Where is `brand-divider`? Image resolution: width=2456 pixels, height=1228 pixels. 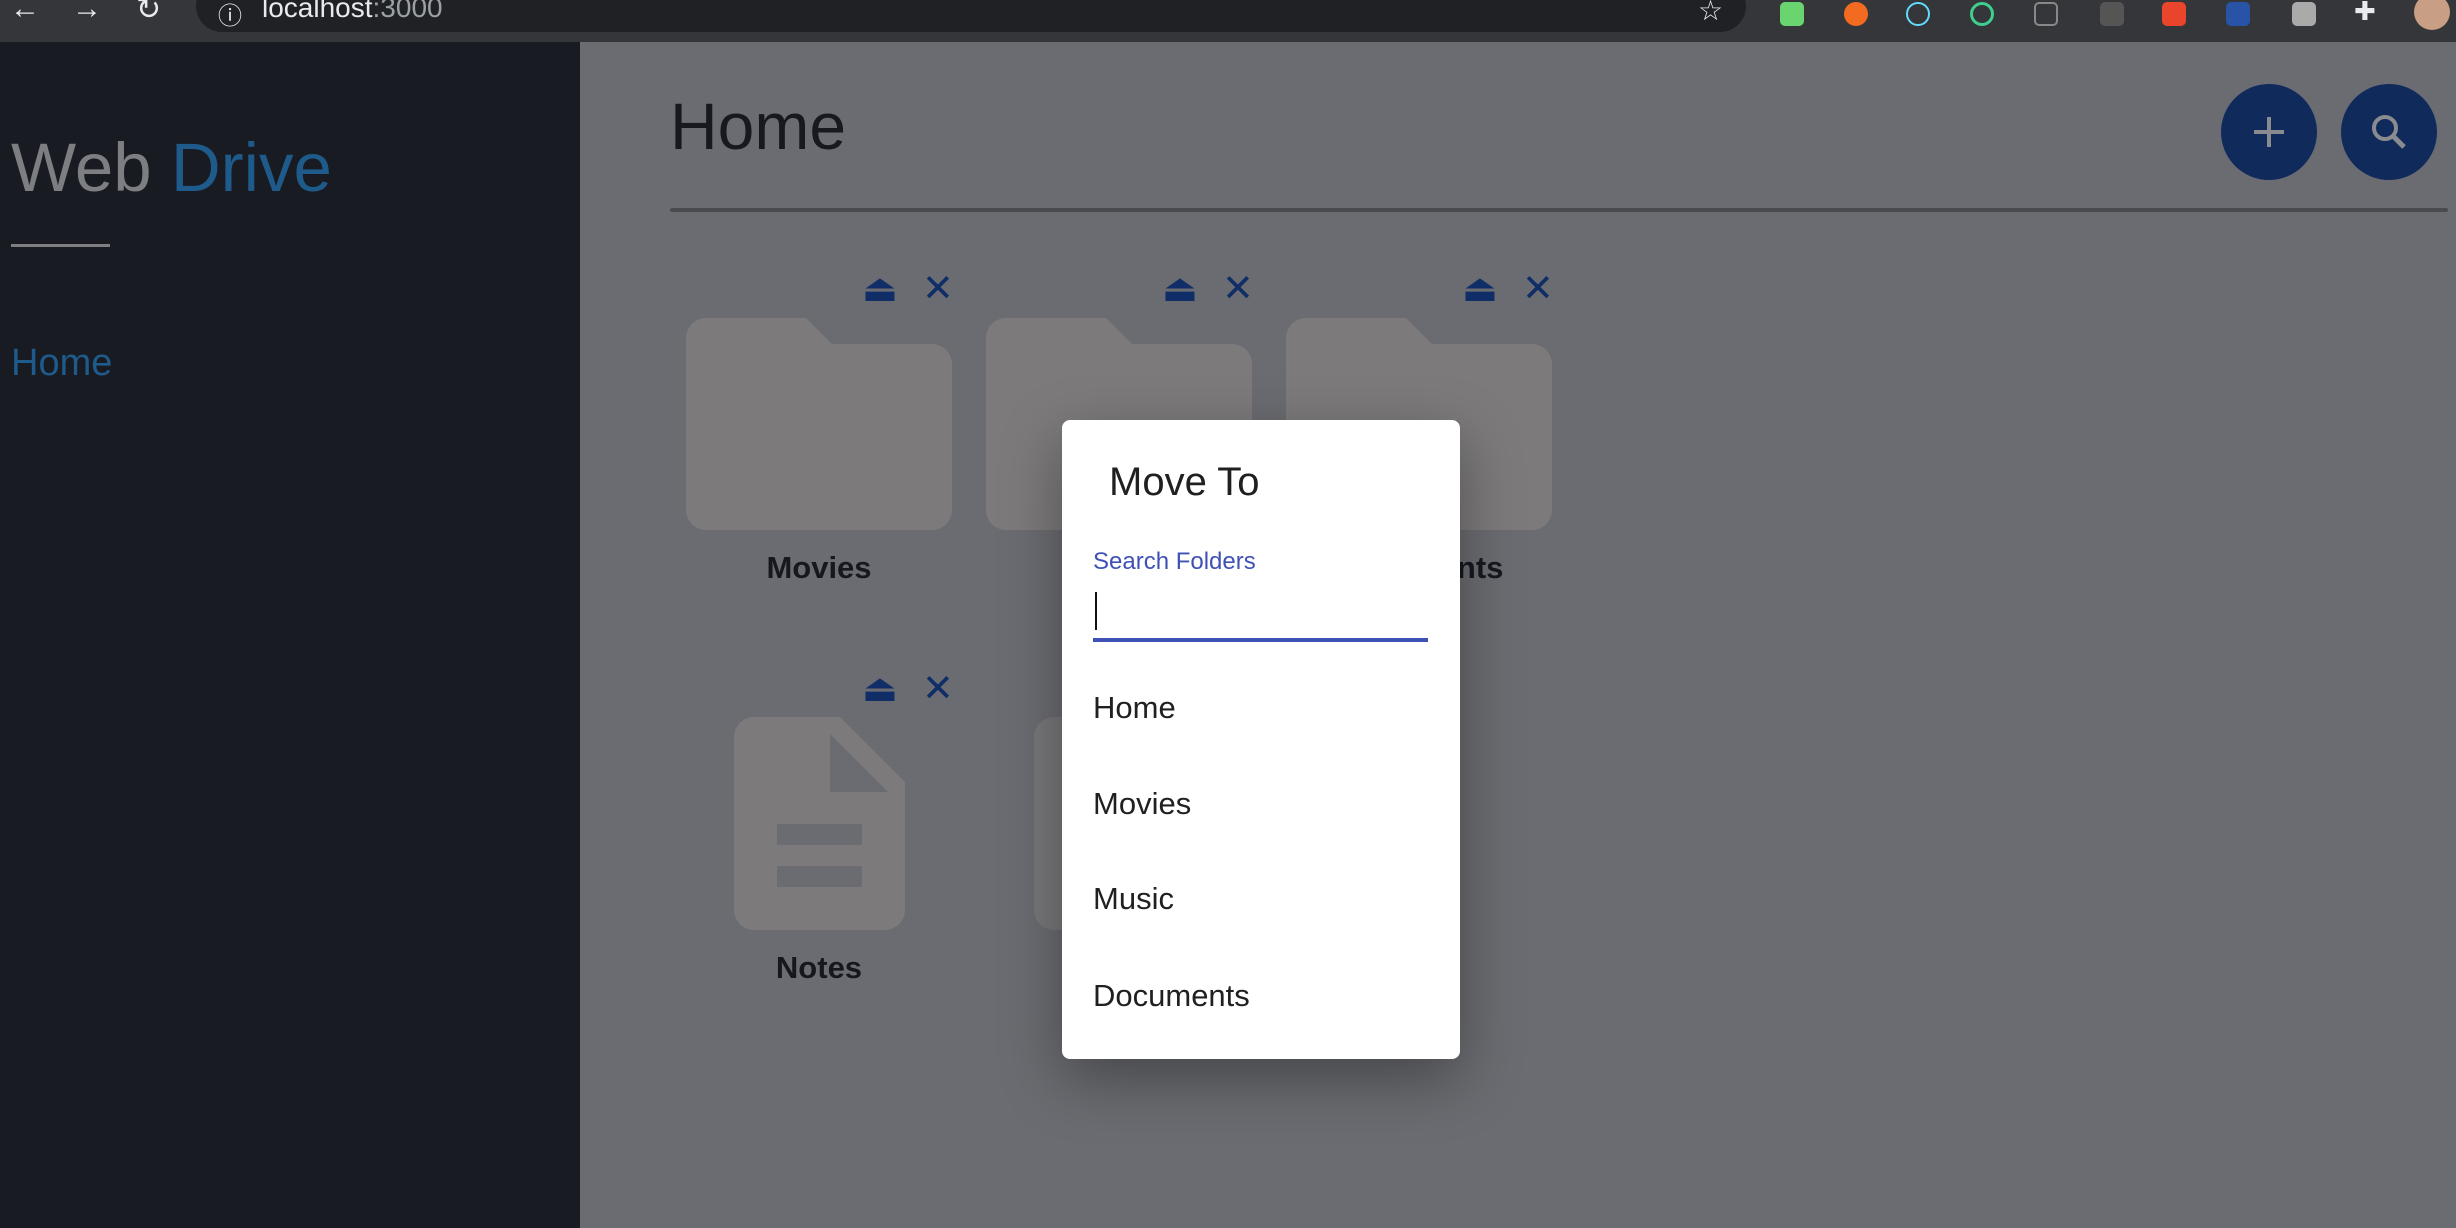
brand-divider is located at coordinates (60, 245).